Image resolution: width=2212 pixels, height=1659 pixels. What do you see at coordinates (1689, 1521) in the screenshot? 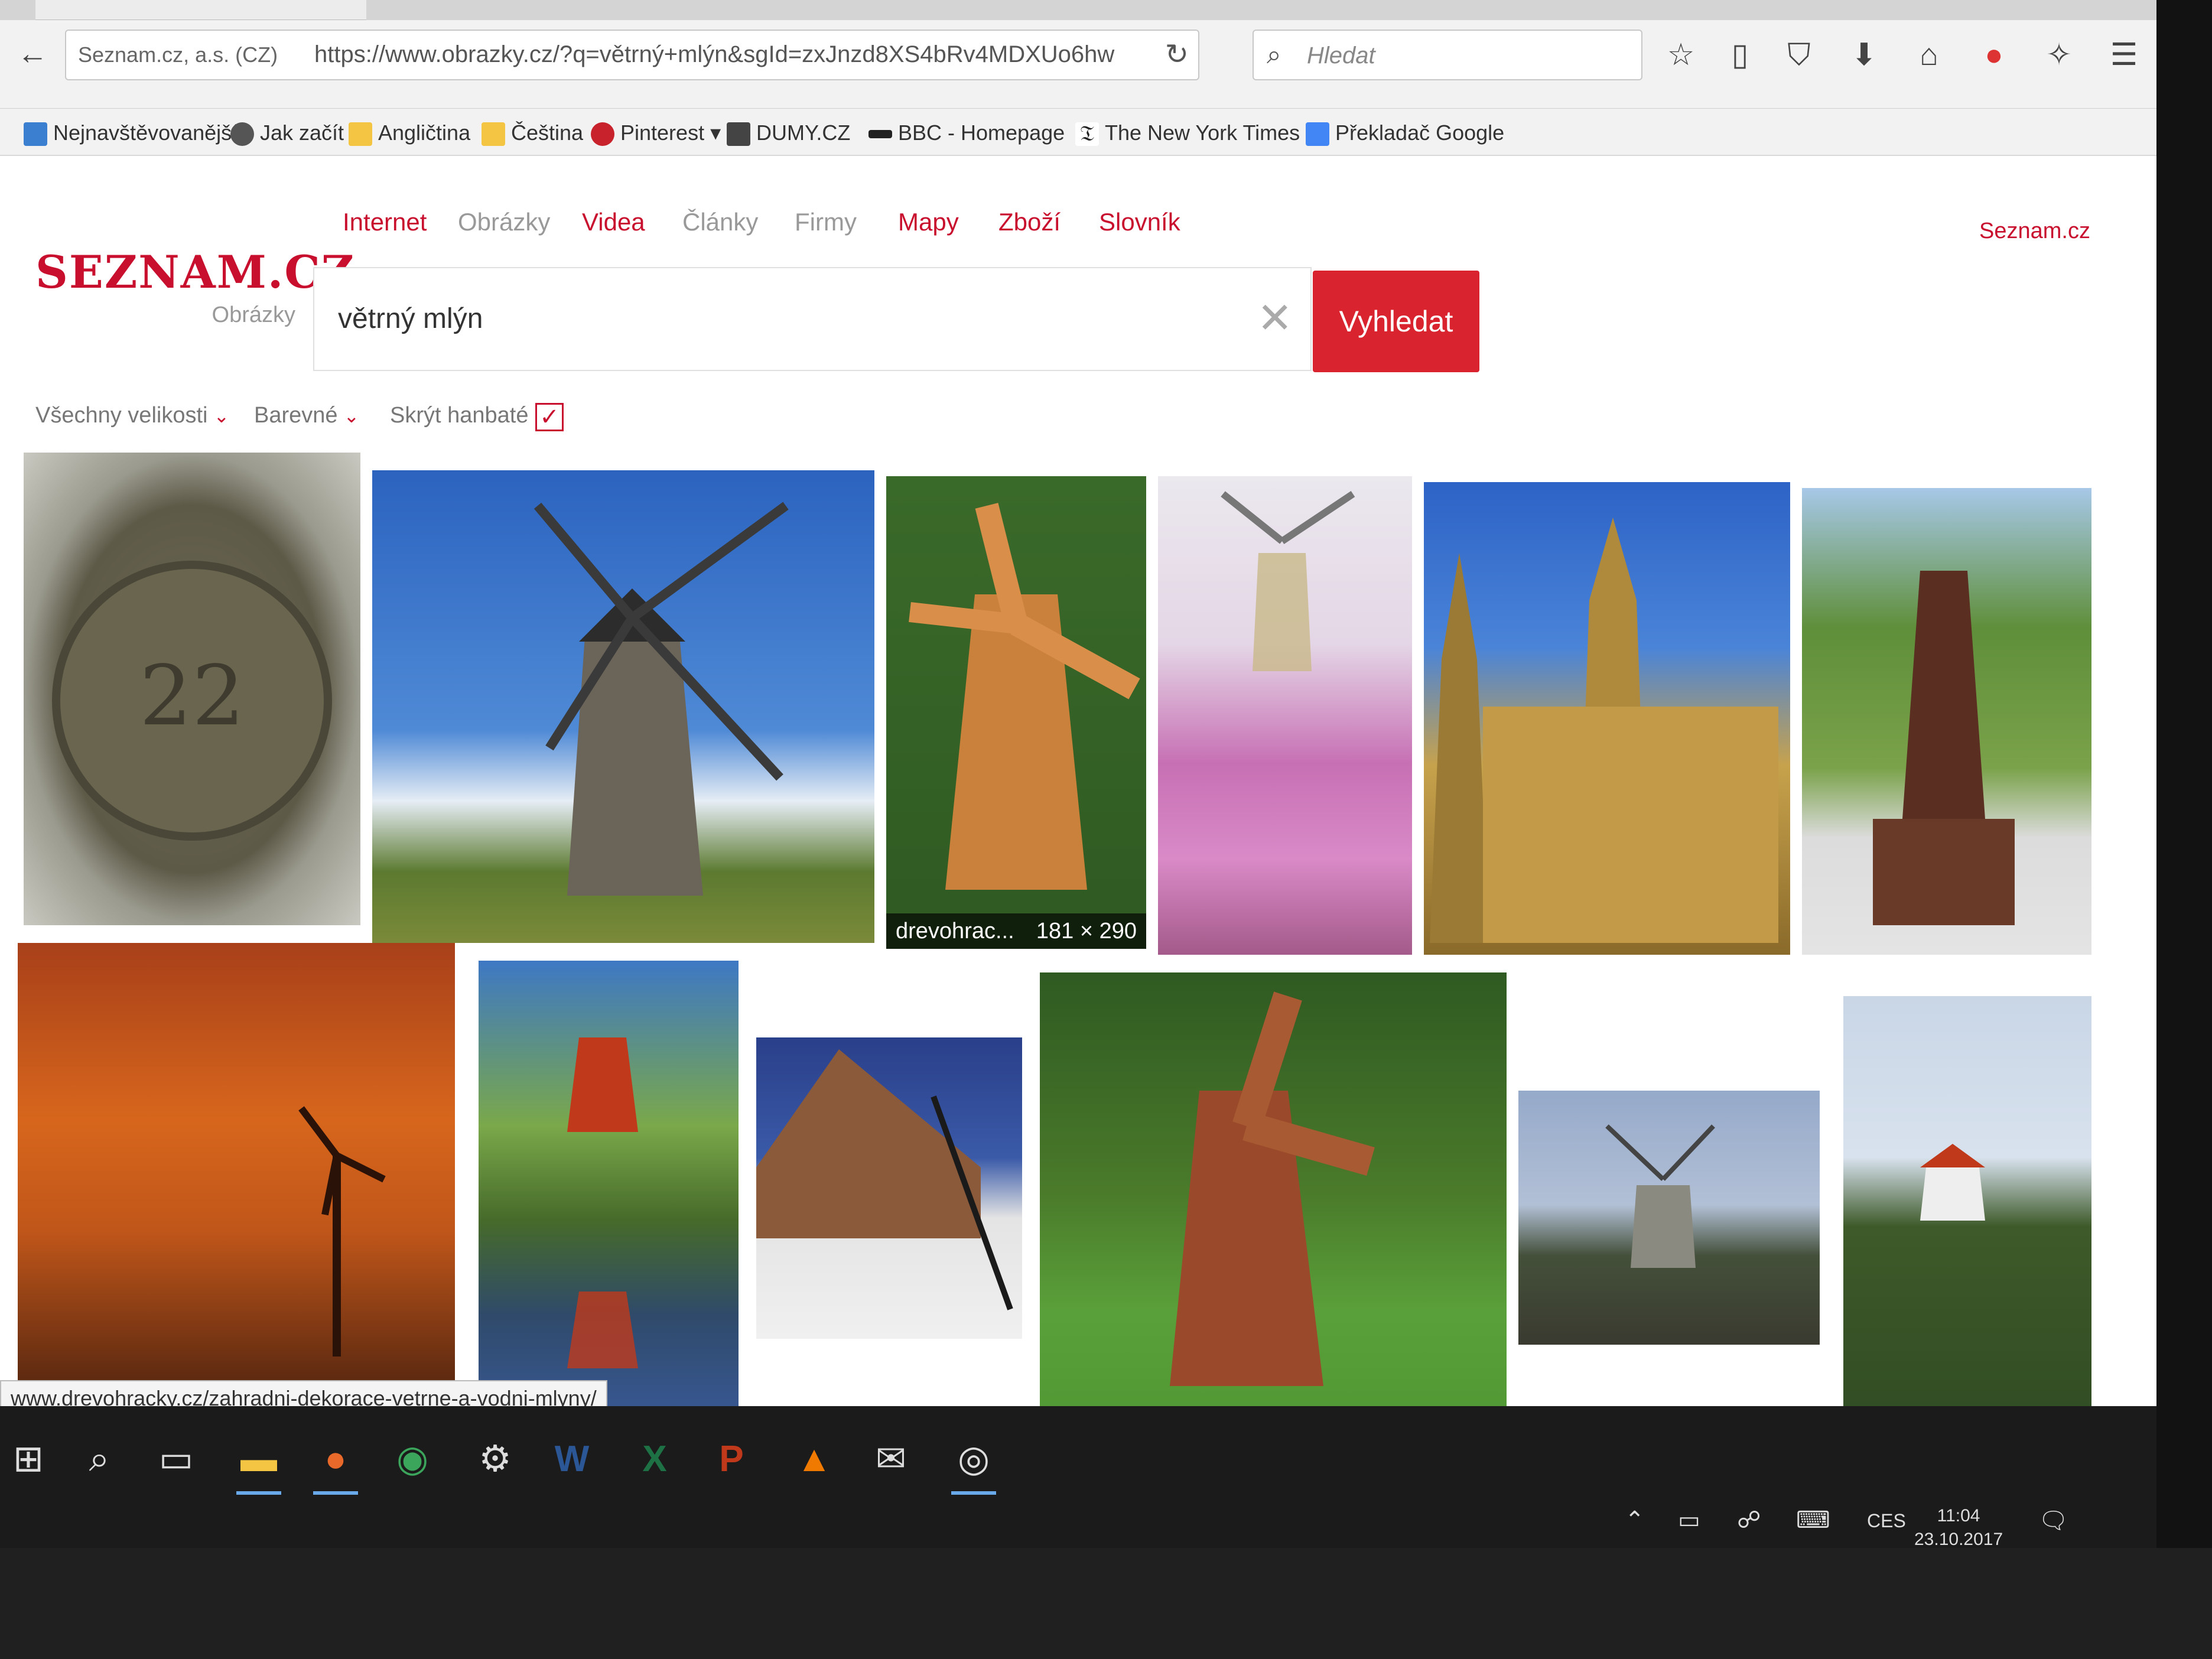
I see `battery-icon: ▭` at bounding box center [1689, 1521].